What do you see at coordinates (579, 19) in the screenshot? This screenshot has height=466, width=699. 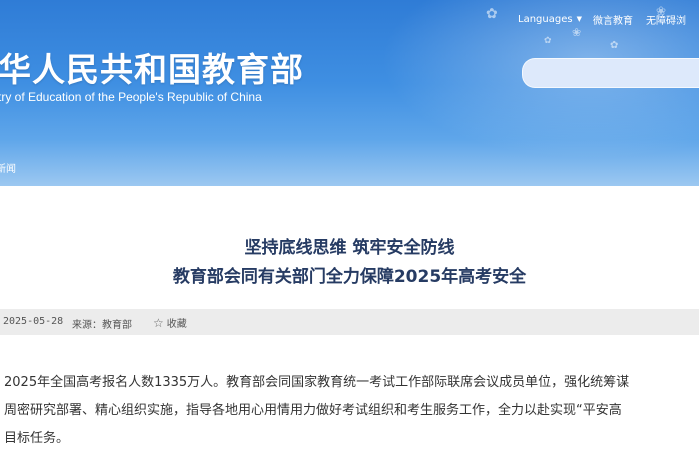 I see `chevron-down-icon: ▼` at bounding box center [579, 19].